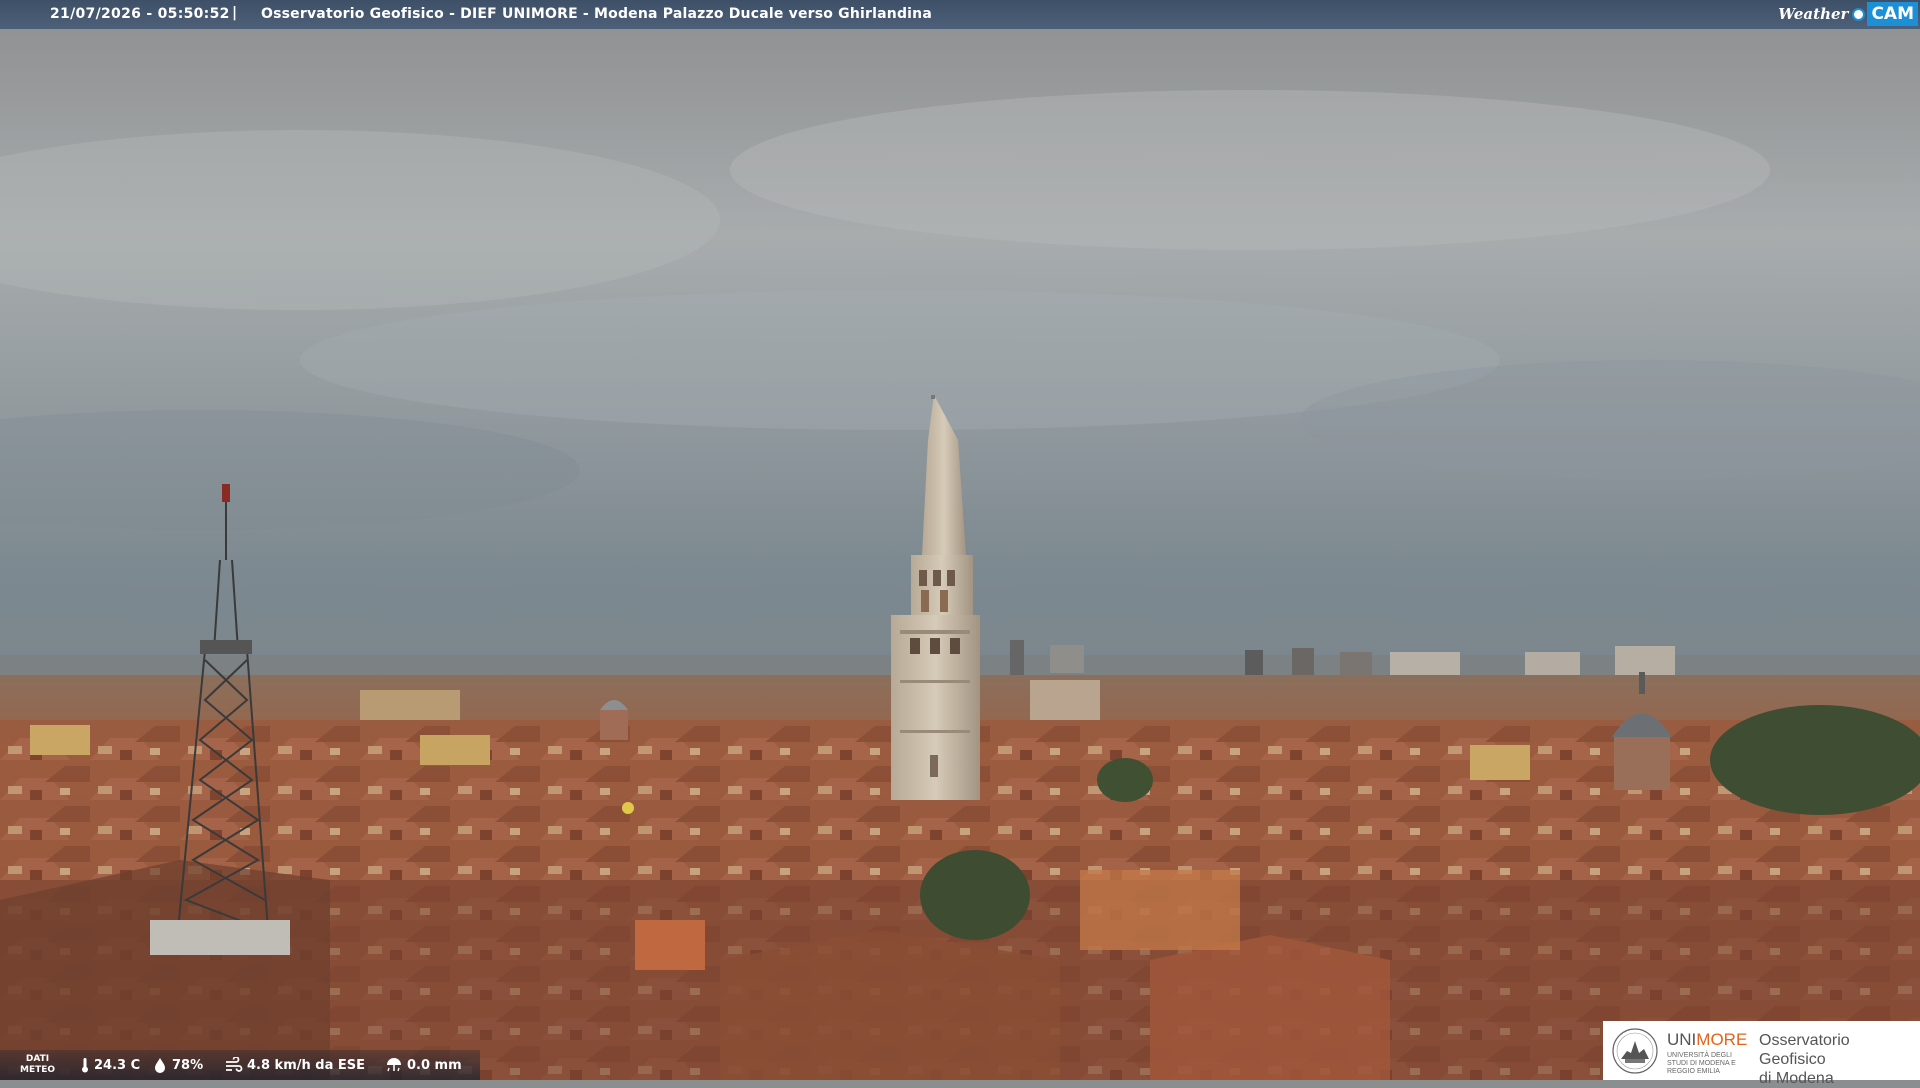  What do you see at coordinates (434, 1065) in the screenshot?
I see `rain-value: 0.0 mm` at bounding box center [434, 1065].